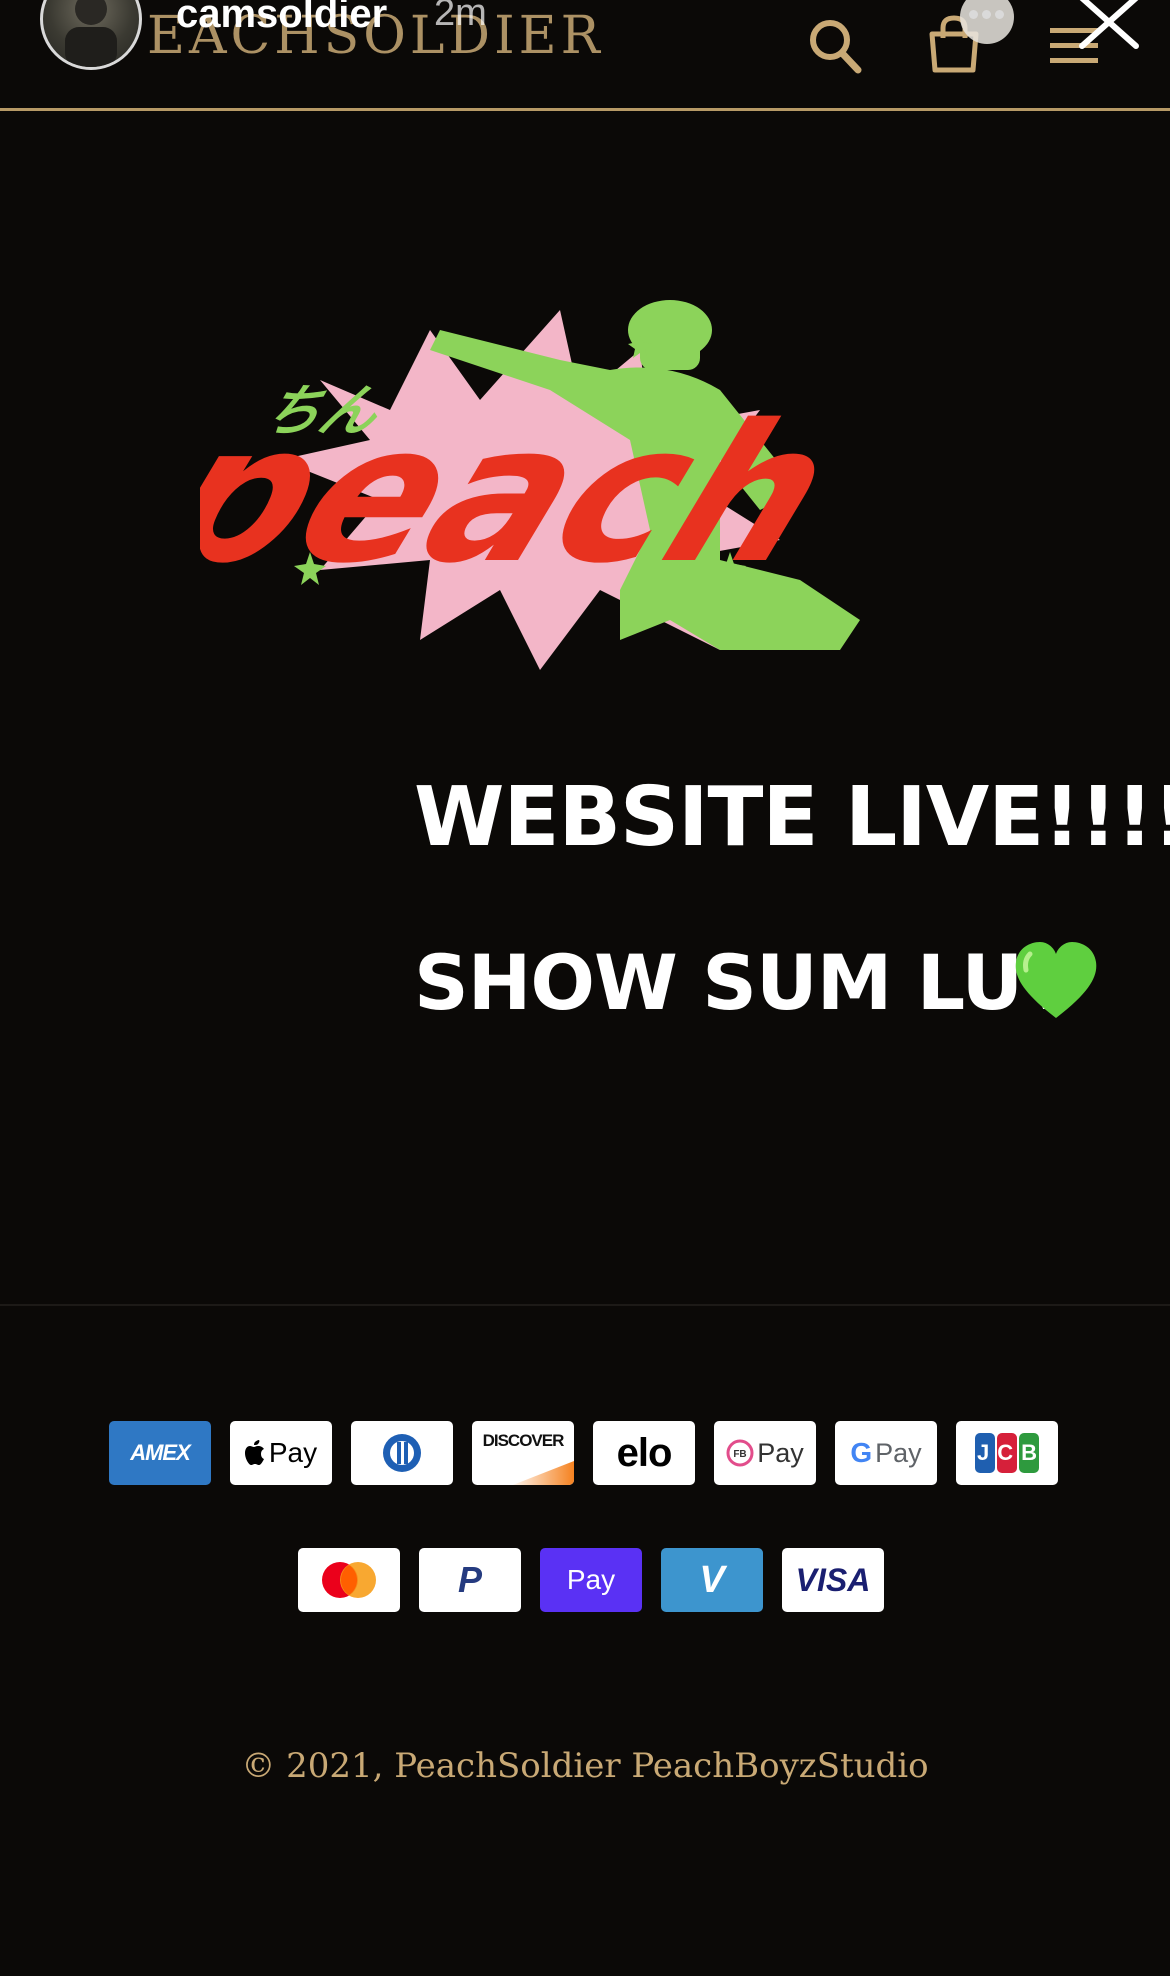  What do you see at coordinates (583, 1453) in the screenshot?
I see `payment-icons-row-1: AMEX Pay DISCOVER elo FB Pay G Pay JCB` at bounding box center [583, 1453].